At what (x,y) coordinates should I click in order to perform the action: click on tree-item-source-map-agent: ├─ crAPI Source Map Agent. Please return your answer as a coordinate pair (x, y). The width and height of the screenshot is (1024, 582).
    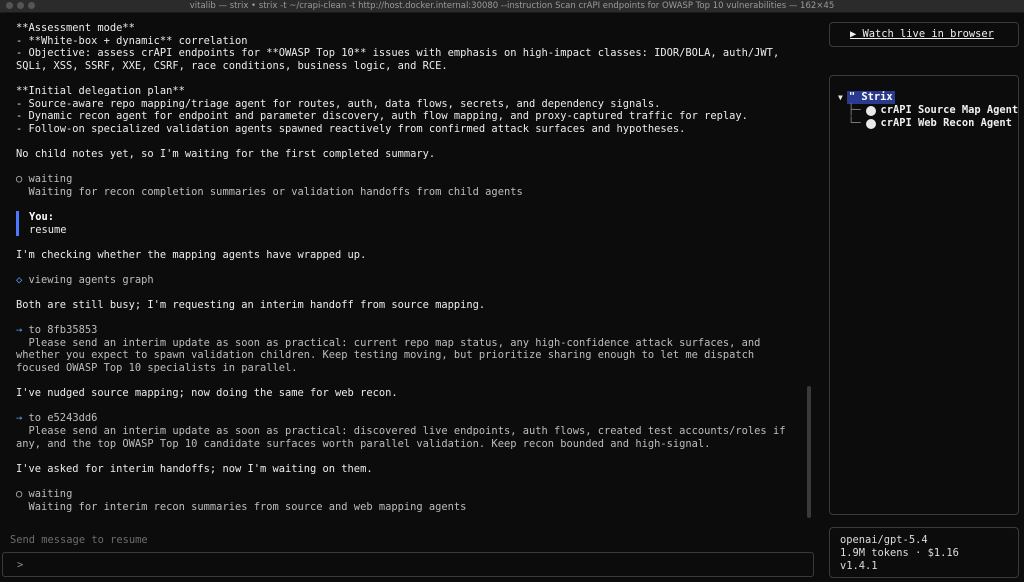
    Looking at the image, I should click on (933, 110).